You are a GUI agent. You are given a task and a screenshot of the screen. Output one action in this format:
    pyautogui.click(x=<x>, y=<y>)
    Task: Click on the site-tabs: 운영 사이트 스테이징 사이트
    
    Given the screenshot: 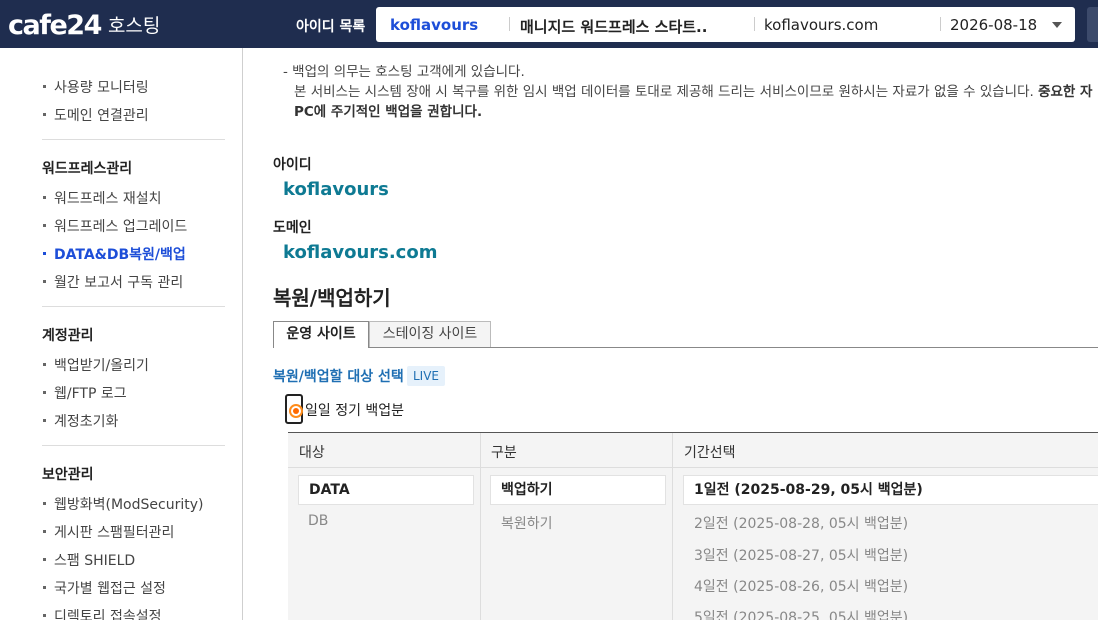 What is the action you would take?
    pyautogui.click(x=685, y=334)
    